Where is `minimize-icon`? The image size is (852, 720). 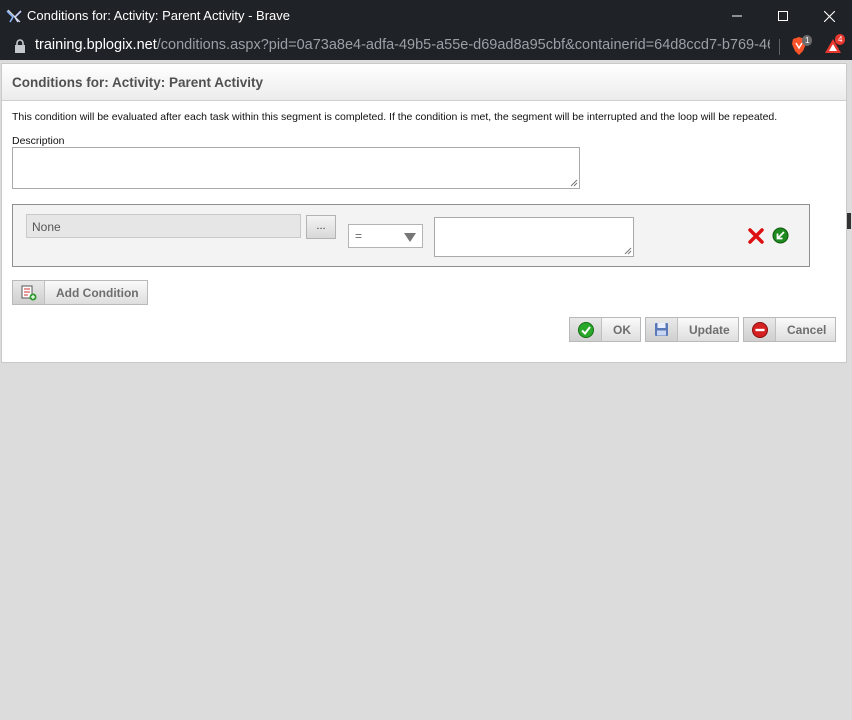 minimize-icon is located at coordinates (737, 16).